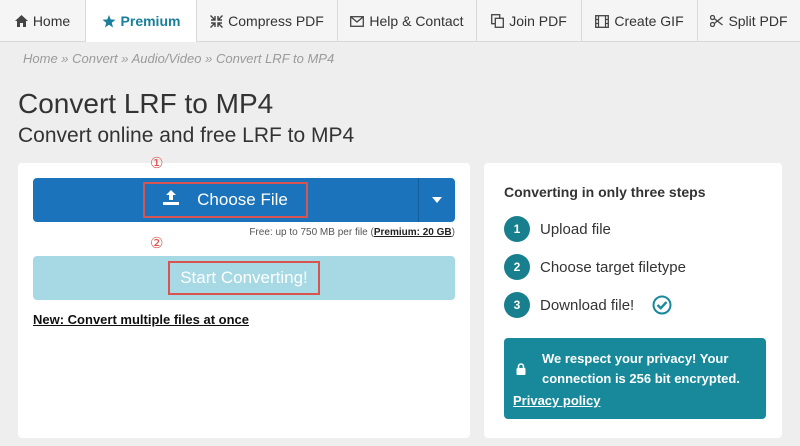 Image resolution: width=800 pixels, height=446 pixels. I want to click on multiple-files-link: New: Convert multiple files at once, so click(141, 319).